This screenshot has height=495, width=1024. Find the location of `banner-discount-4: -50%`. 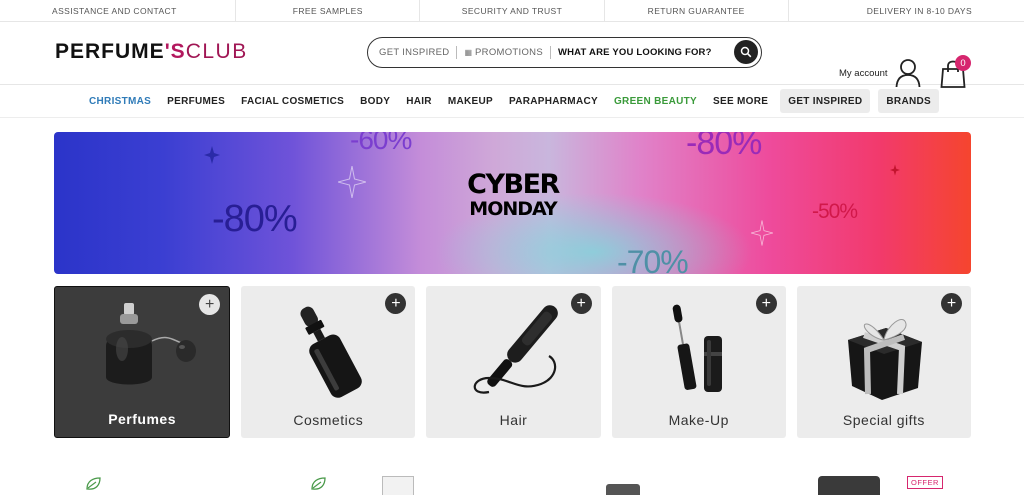

banner-discount-4: -50% is located at coordinates (835, 211).